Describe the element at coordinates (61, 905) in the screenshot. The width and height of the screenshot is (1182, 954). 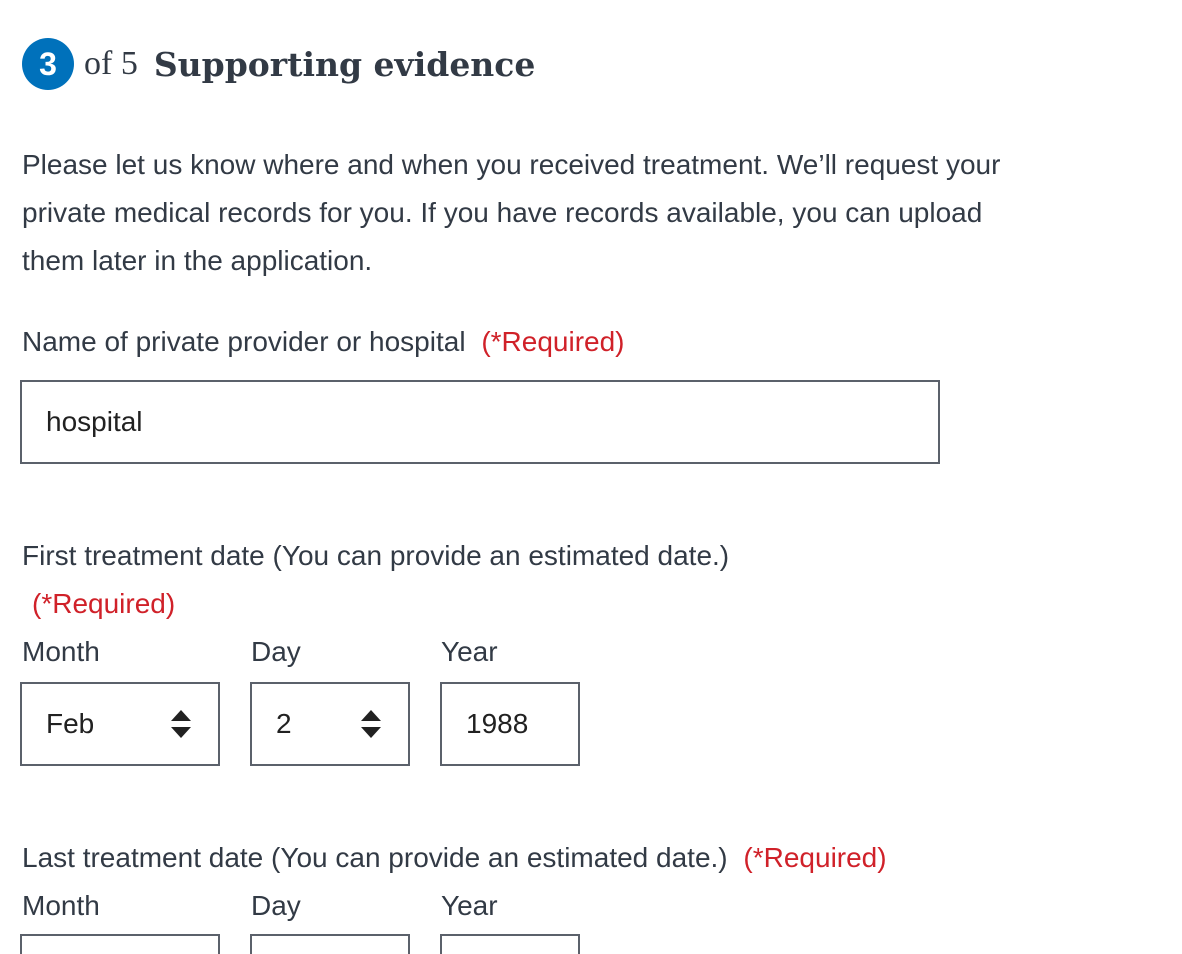
I see `last-date-month-label: Month` at that location.